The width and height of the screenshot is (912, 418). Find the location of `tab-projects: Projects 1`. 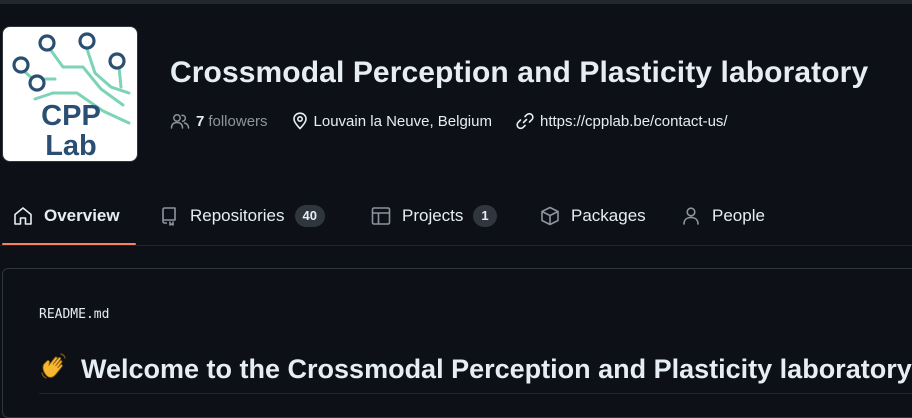

tab-projects: Projects 1 is located at coordinates (433, 216).